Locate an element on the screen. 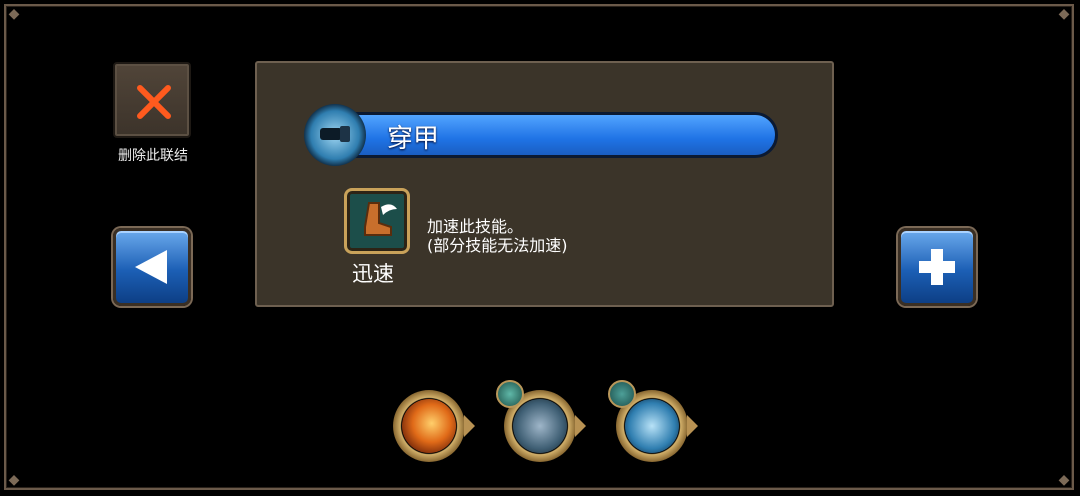  close-x-icon is located at coordinates (154, 102).